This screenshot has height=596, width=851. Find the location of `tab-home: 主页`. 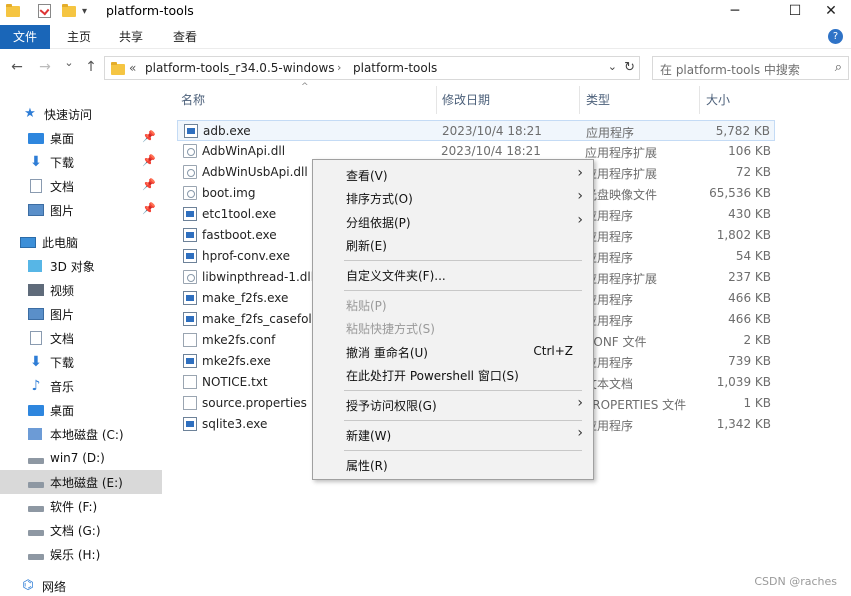

tab-home: 主页 is located at coordinates (79, 37).